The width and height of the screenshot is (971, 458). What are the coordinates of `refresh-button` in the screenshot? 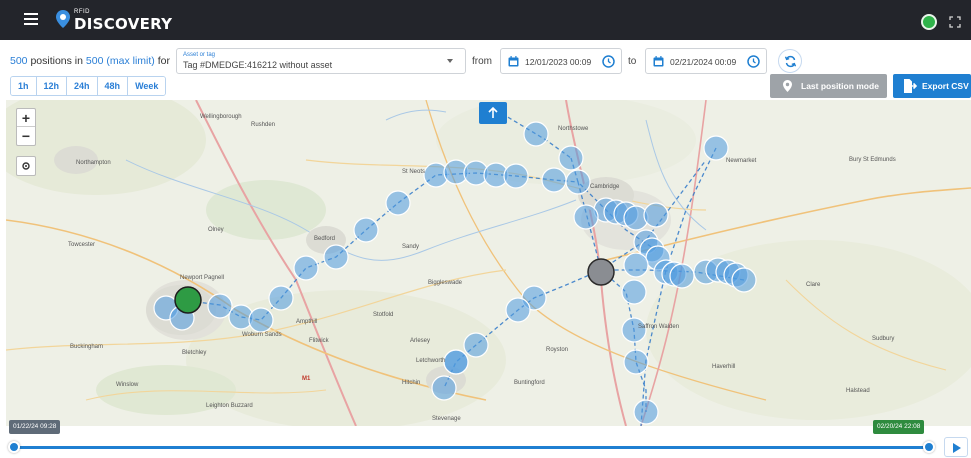 It's located at (790, 61).